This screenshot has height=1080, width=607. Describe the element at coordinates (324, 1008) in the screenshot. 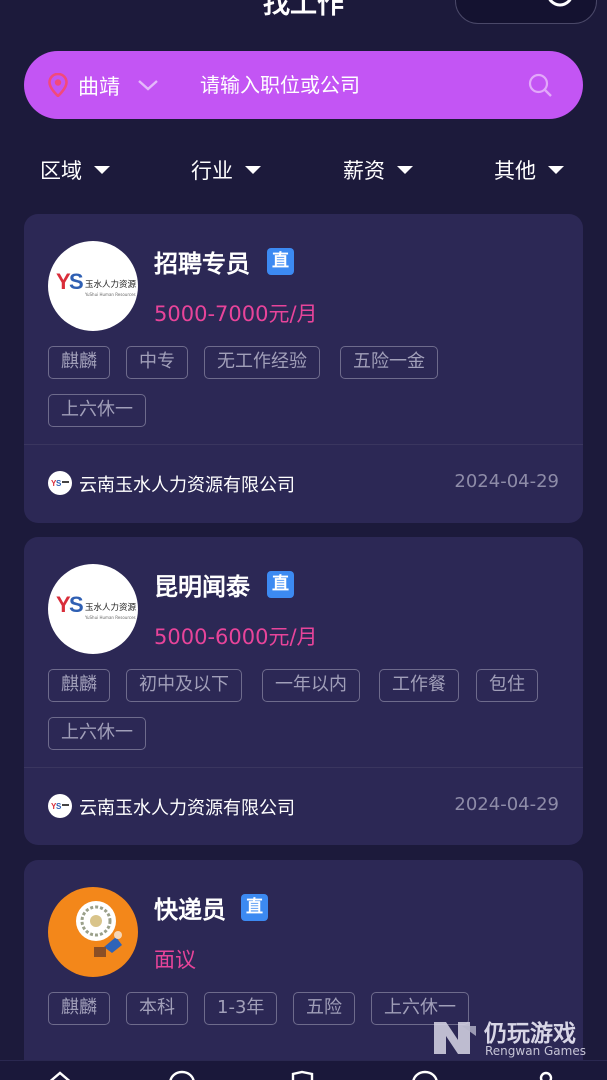

I see `tag: 五险` at that location.